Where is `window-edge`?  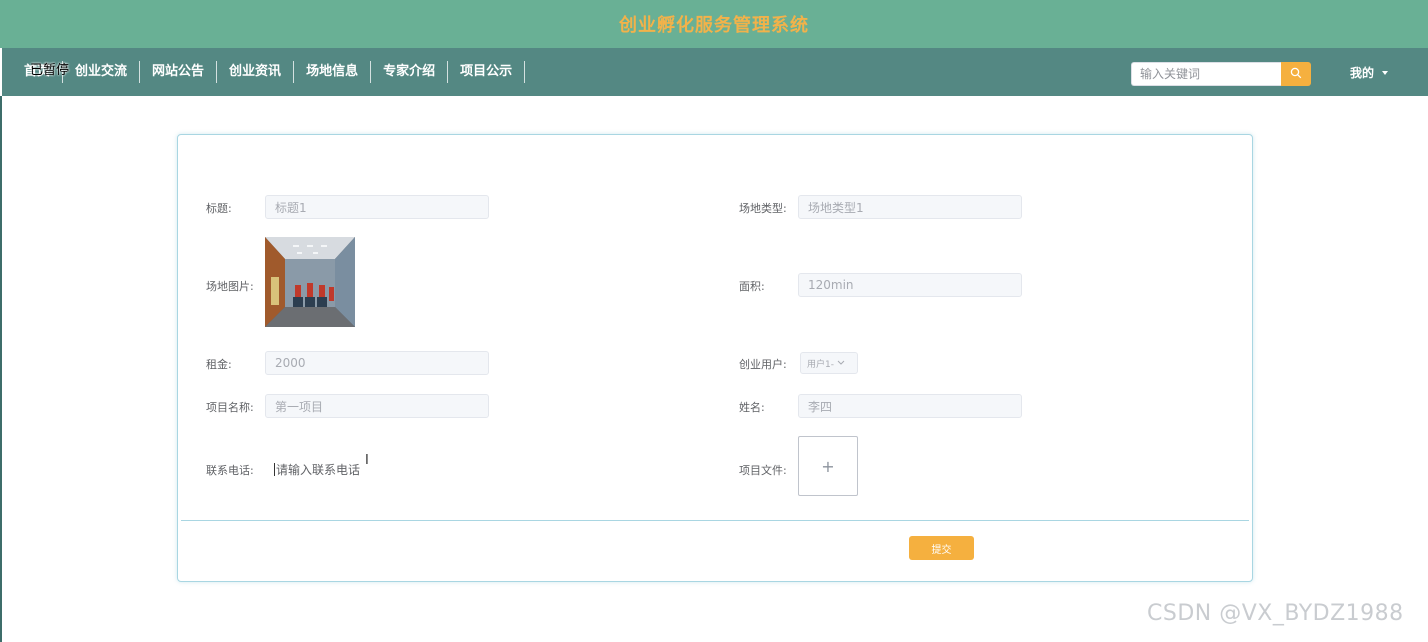
window-edge is located at coordinates (1, 369).